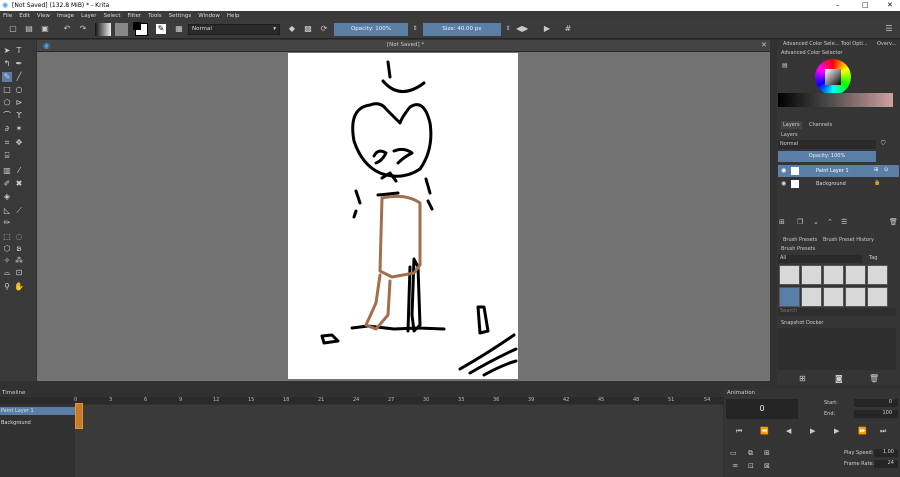 The height and width of the screenshot is (477, 900). Describe the element at coordinates (7, 64) in the screenshot. I see `edit-shapes-icon: ↰` at that location.